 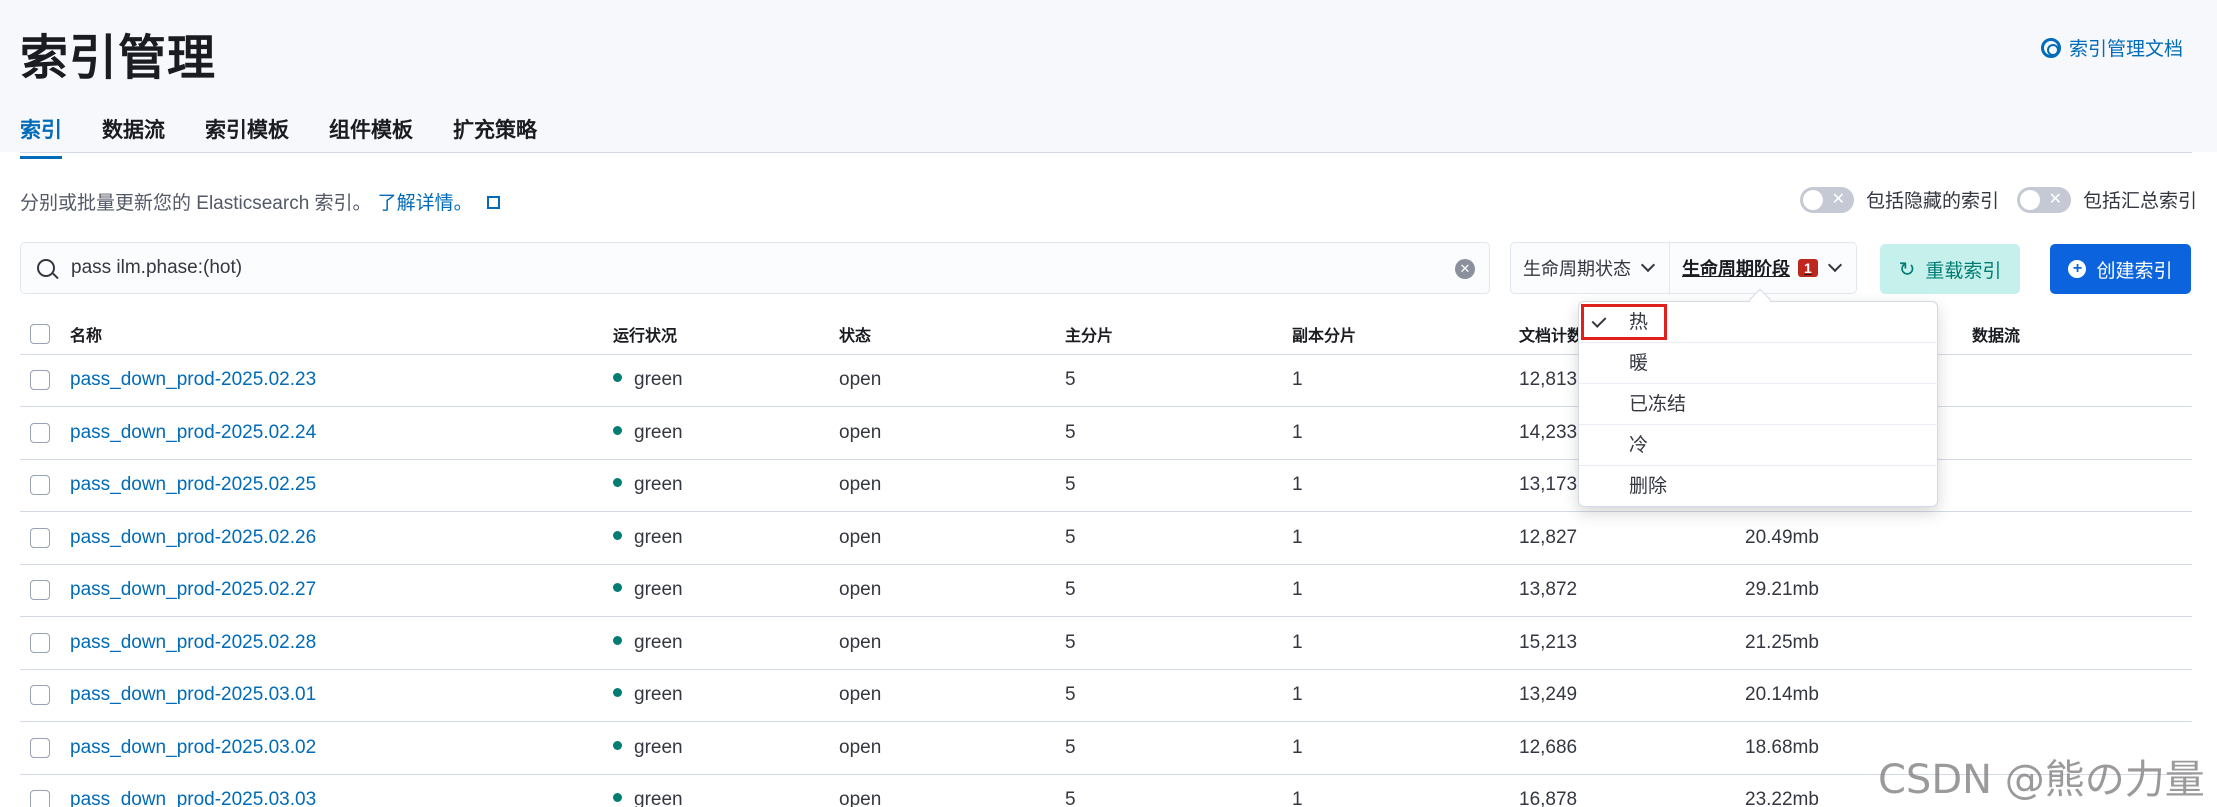 I want to click on index-name-link: pass_down_prod-2025.02.27, so click(x=193, y=589).